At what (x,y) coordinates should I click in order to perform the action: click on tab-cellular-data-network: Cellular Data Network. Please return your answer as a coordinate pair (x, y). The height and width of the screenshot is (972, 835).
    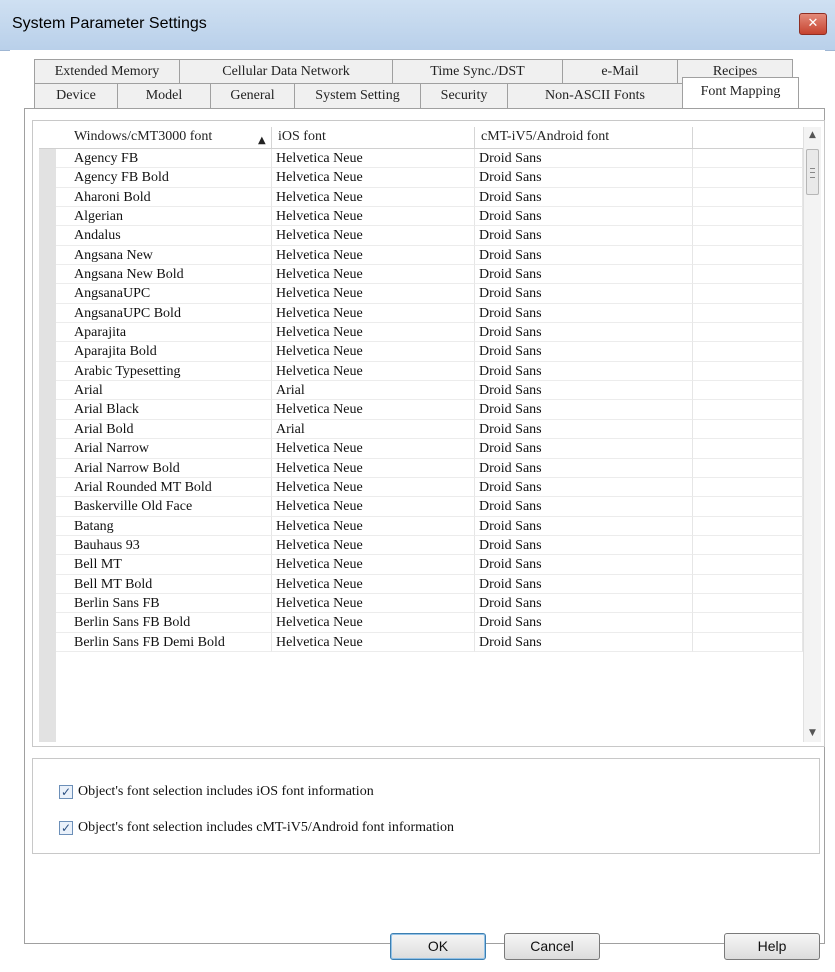
    Looking at the image, I should click on (286, 71).